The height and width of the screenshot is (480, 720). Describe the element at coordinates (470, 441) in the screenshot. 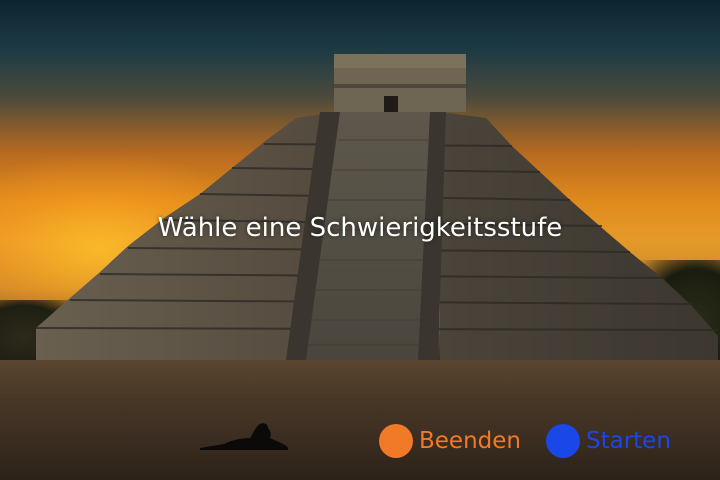

I see `quit-button-label: Beenden` at that location.